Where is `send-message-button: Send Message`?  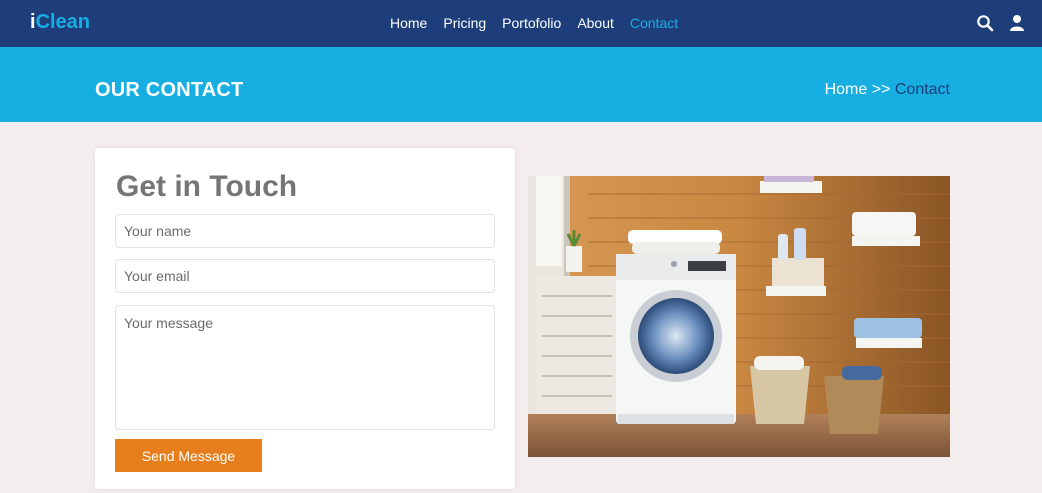 send-message-button: Send Message is located at coordinates (188, 455).